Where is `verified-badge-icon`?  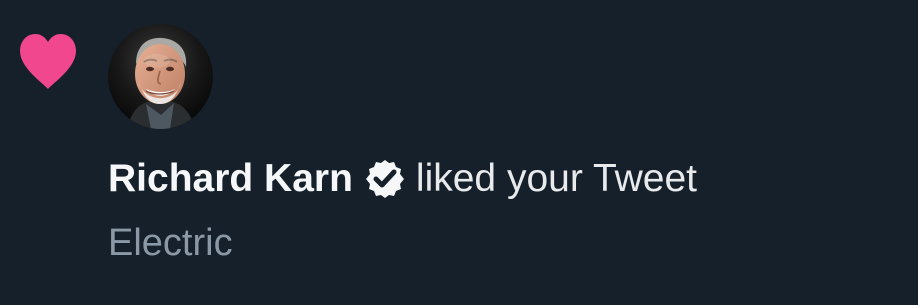 verified-badge-icon is located at coordinates (385, 179).